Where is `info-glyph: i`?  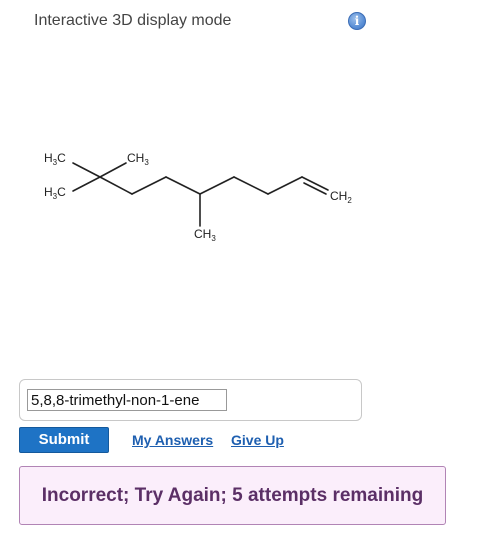
info-glyph: i is located at coordinates (357, 21).